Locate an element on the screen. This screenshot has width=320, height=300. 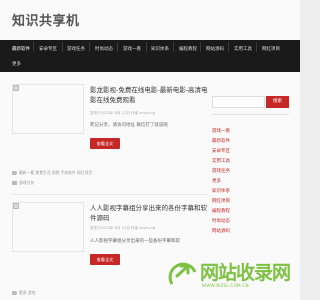
post-divider is located at coordinates (110, 194).